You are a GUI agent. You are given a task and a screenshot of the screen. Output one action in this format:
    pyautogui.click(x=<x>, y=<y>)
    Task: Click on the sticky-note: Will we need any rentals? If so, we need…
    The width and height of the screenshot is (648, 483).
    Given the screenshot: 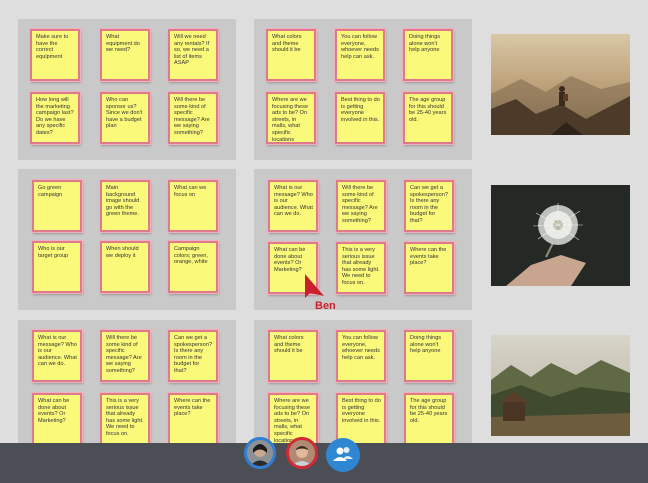 What is the action you would take?
    pyautogui.click(x=193, y=55)
    